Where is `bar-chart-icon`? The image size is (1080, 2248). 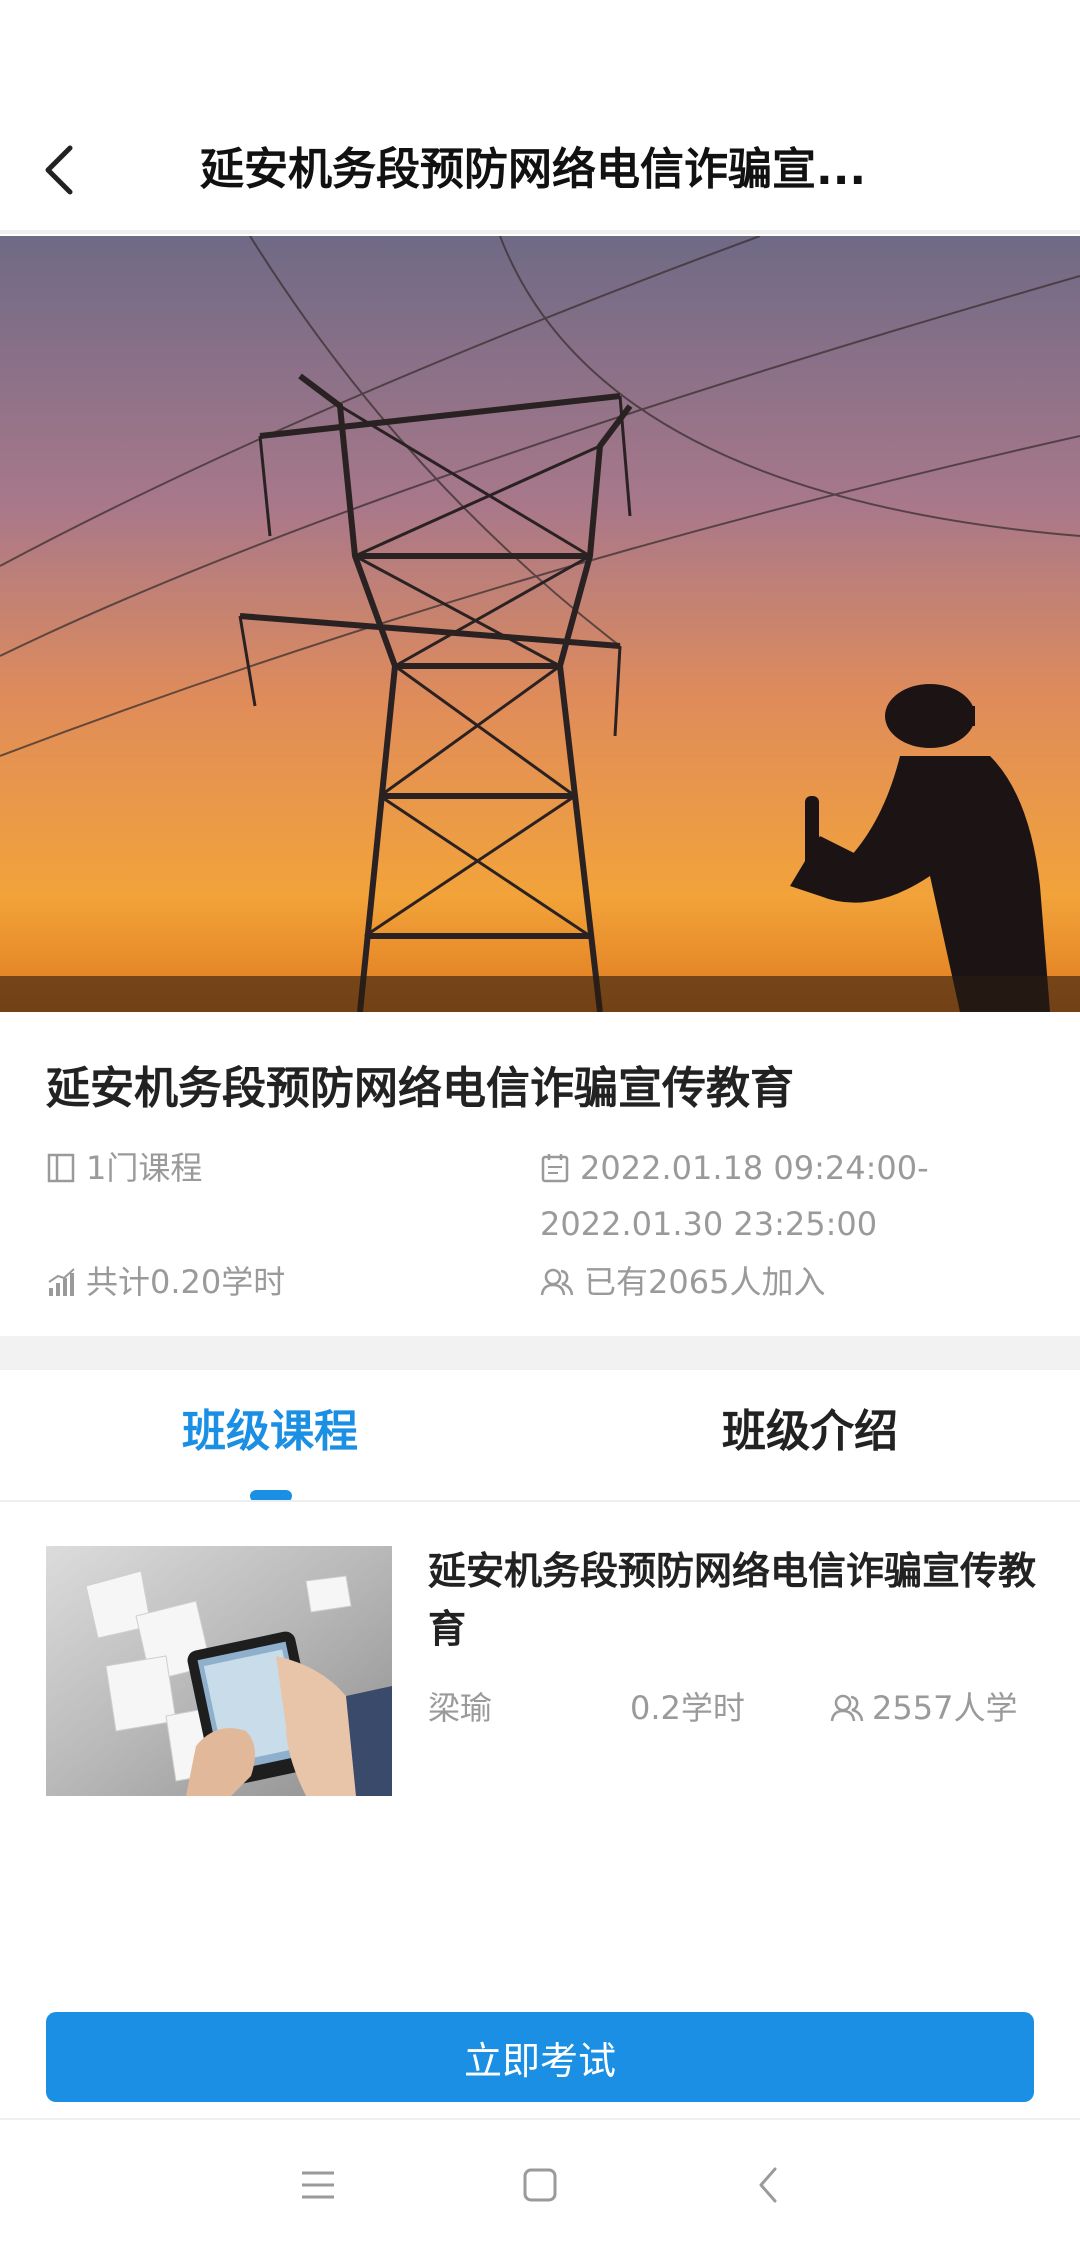 bar-chart-icon is located at coordinates (61, 1282).